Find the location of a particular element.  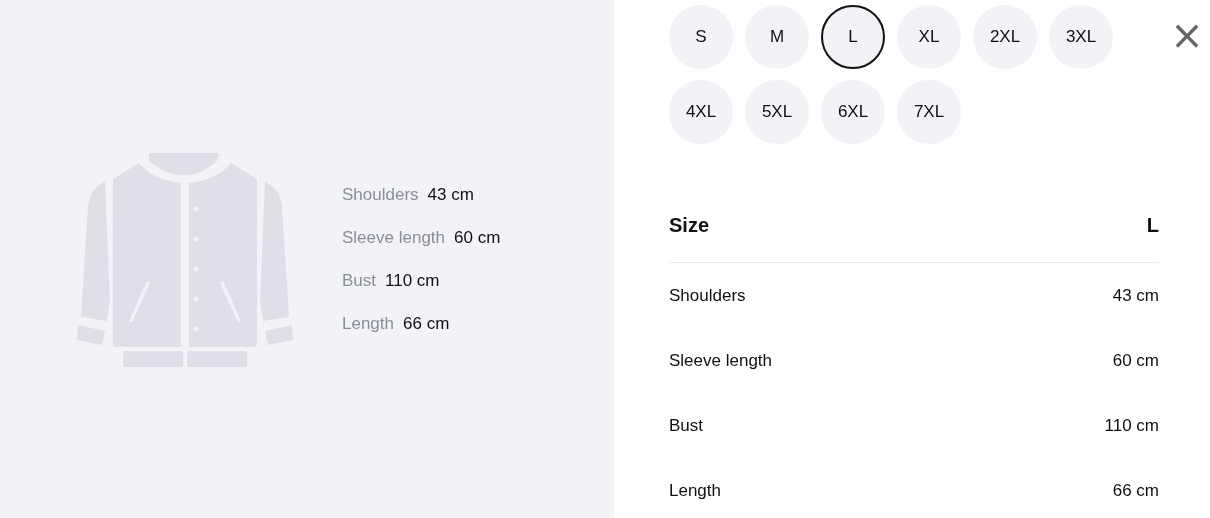

size-option: 3XL is located at coordinates (1081, 37).